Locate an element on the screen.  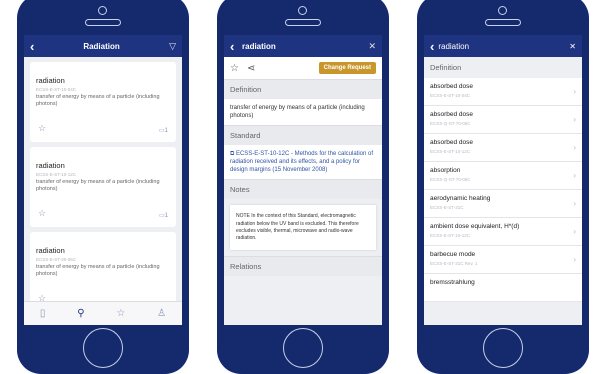
nav-bar: ‹ Radiation ▽ is located at coordinates (103, 46).